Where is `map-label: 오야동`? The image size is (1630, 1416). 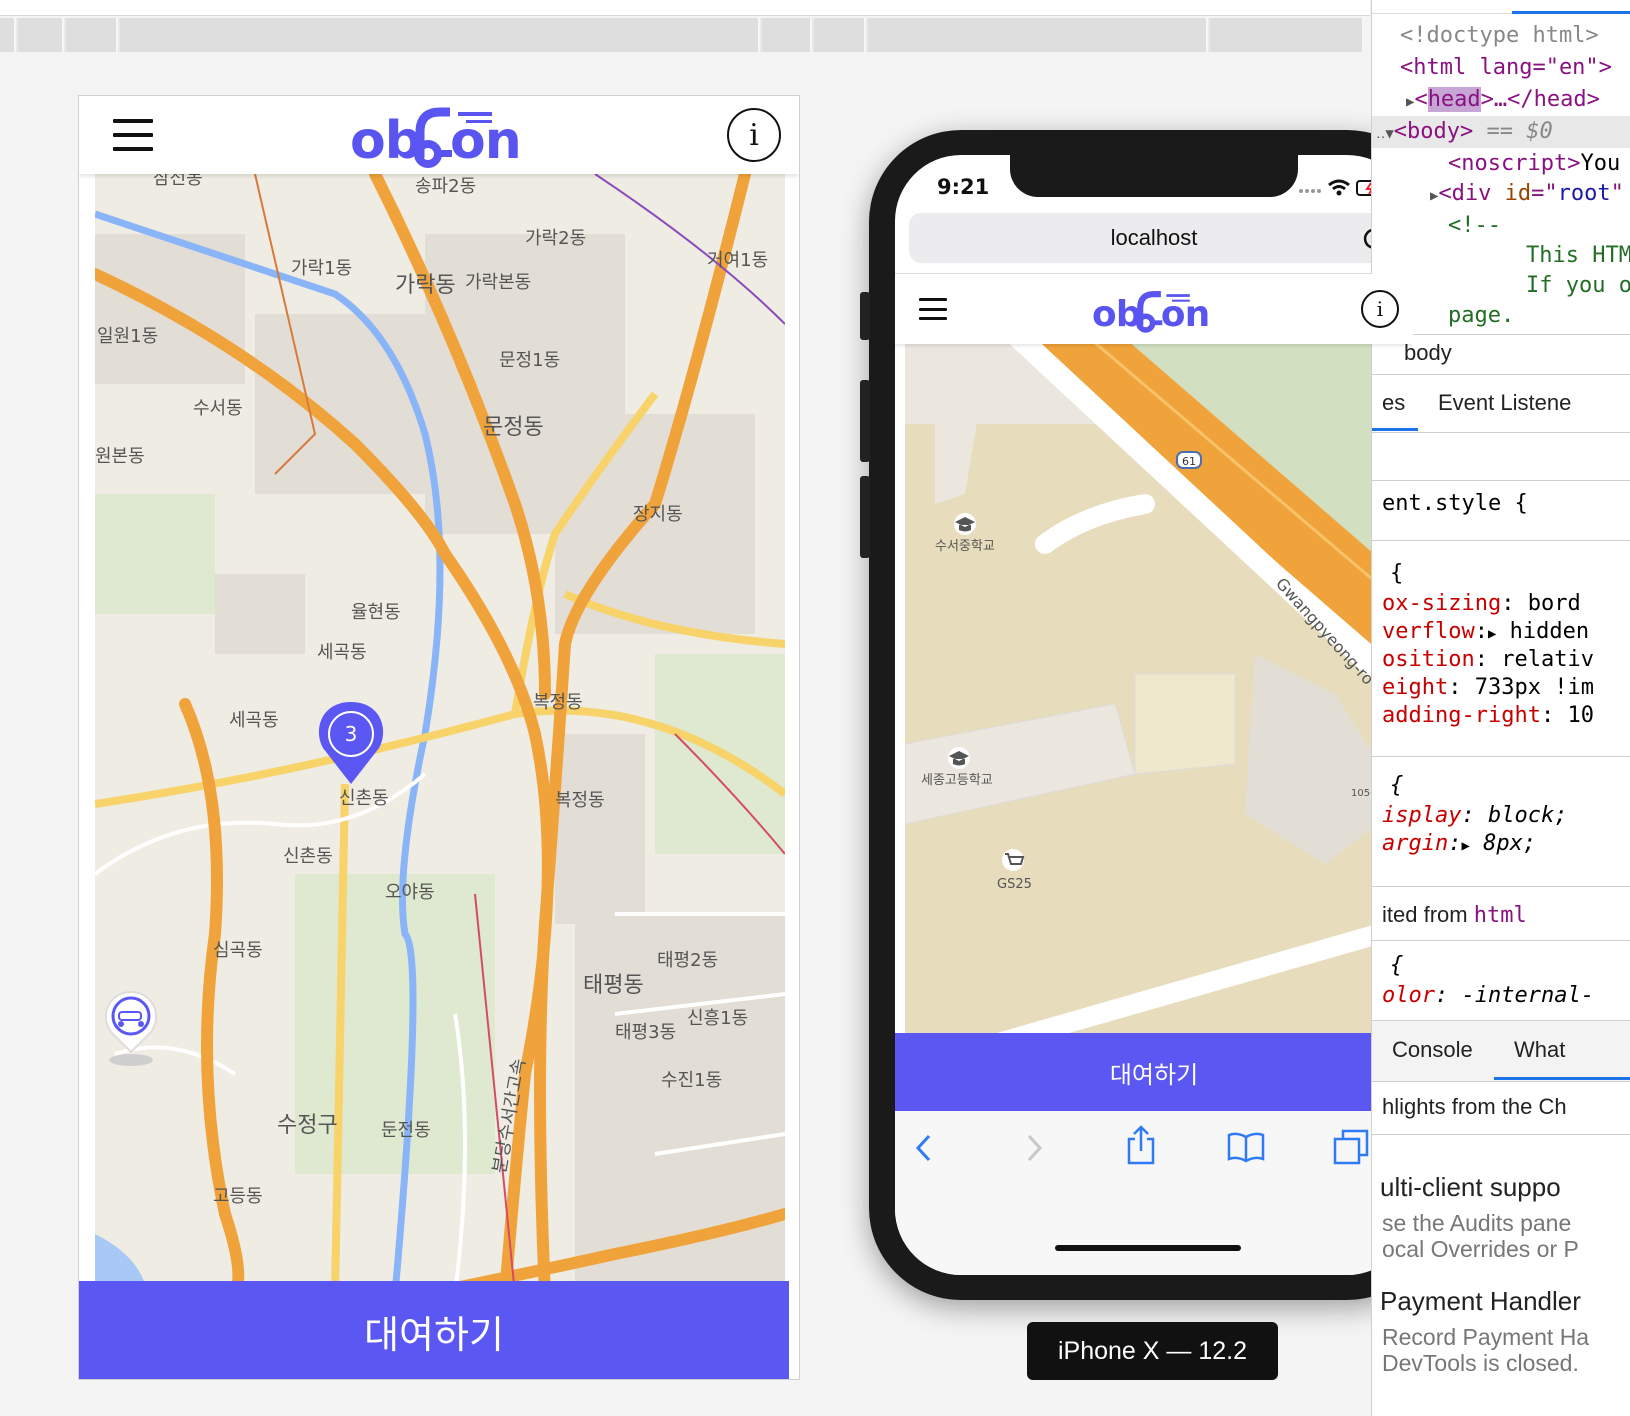 map-label: 오야동 is located at coordinates (410, 892).